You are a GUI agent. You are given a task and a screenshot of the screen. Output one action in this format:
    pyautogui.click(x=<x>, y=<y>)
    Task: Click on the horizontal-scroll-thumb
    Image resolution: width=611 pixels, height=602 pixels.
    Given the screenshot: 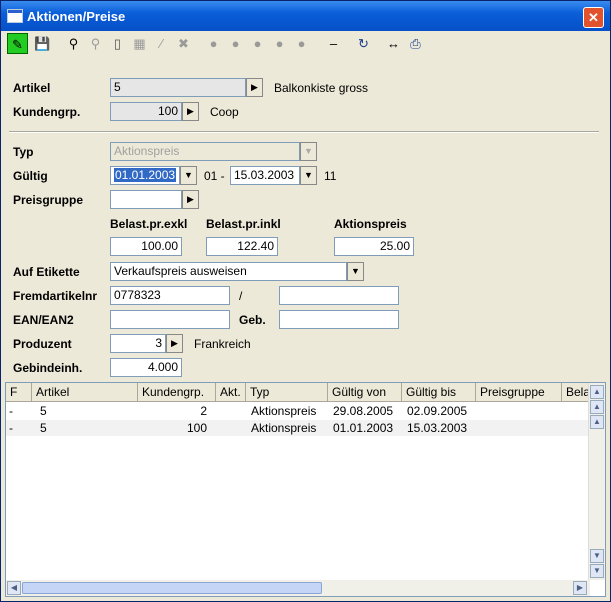 What is the action you would take?
    pyautogui.click(x=172, y=588)
    